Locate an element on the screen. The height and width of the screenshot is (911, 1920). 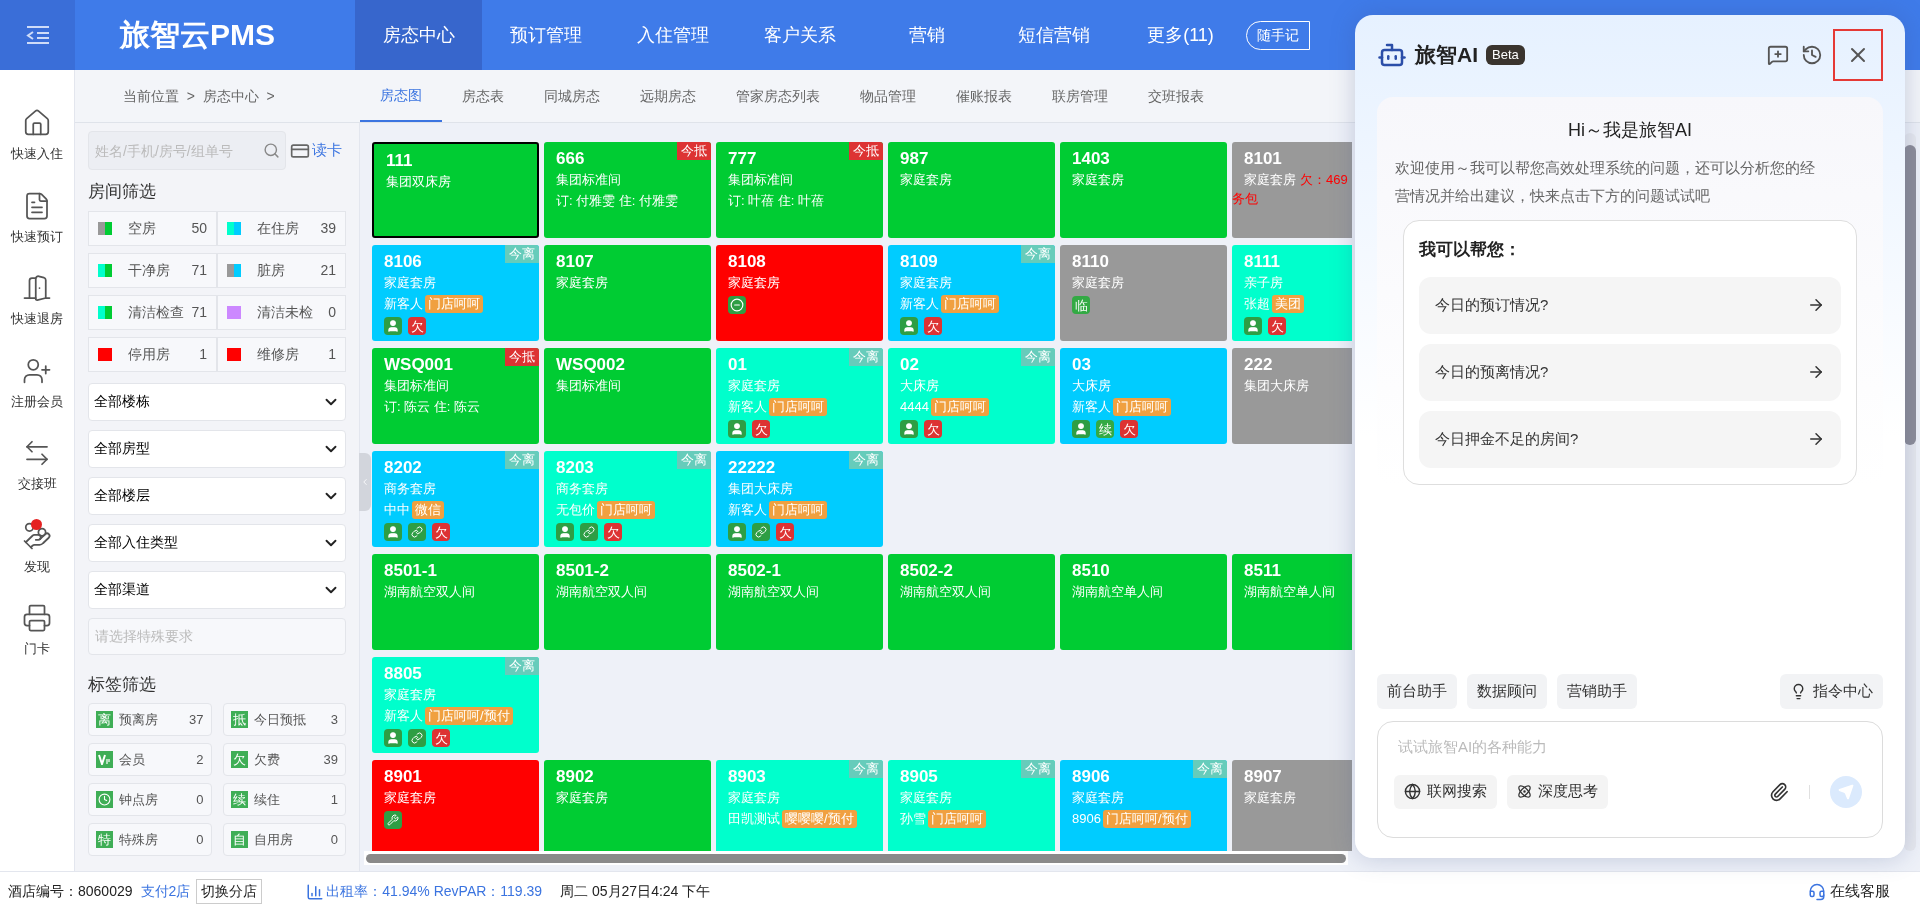
tag-filter: 特 特殊房 0 is located at coordinates (150, 839).